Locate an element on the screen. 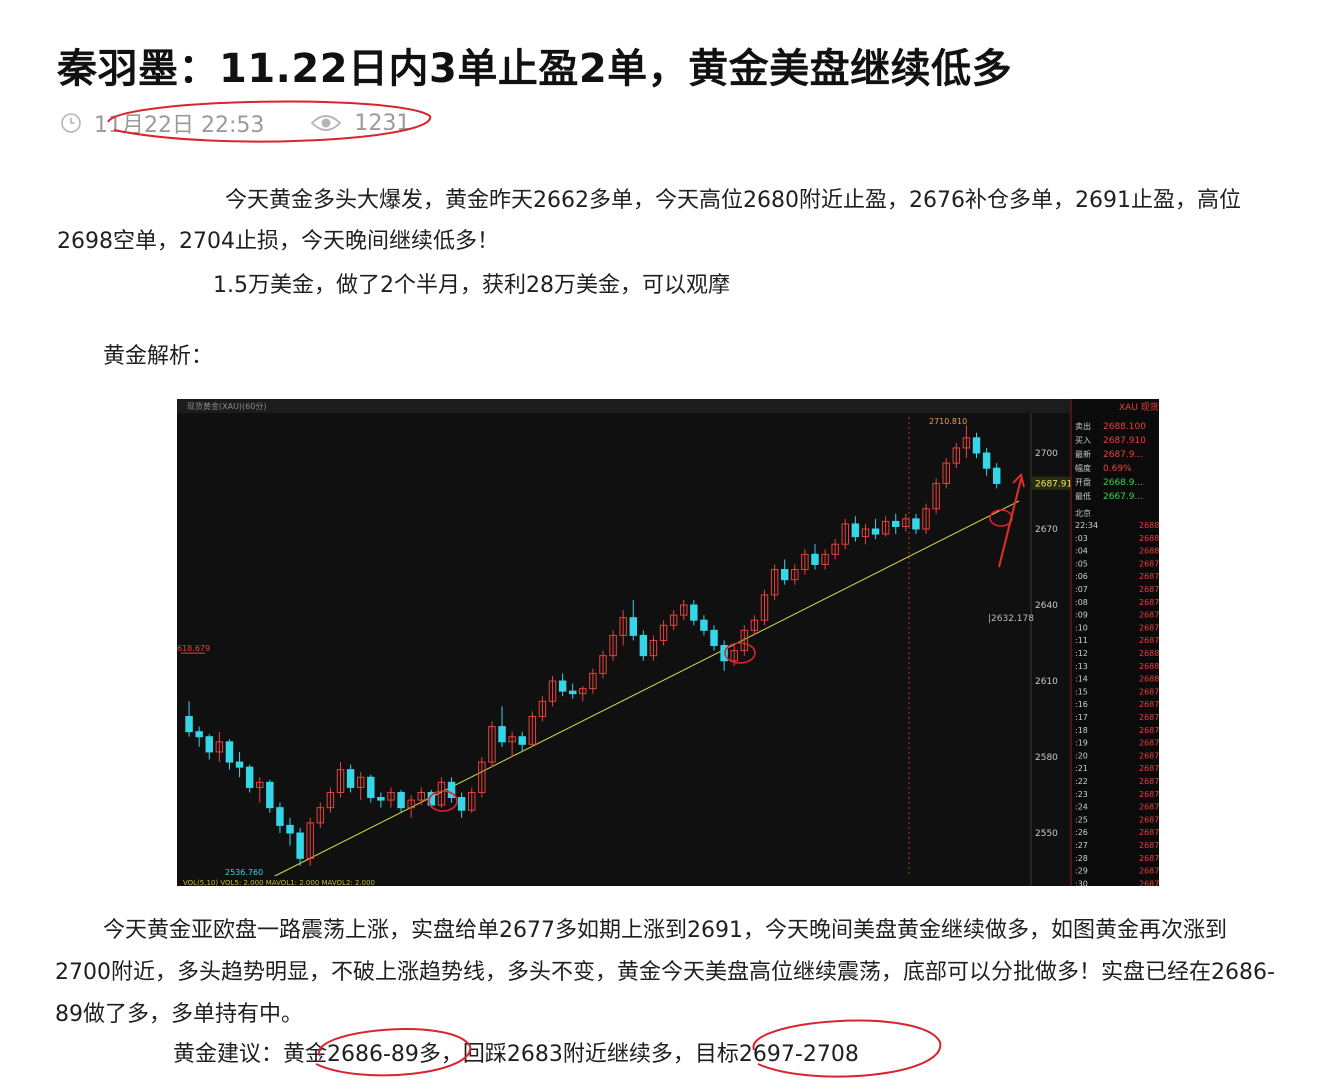 The width and height of the screenshot is (1335, 1086). article-title: 秦羽墨：11.22日内3单止盈2单，黄金美盘继续低多 is located at coordinates (535, 69).